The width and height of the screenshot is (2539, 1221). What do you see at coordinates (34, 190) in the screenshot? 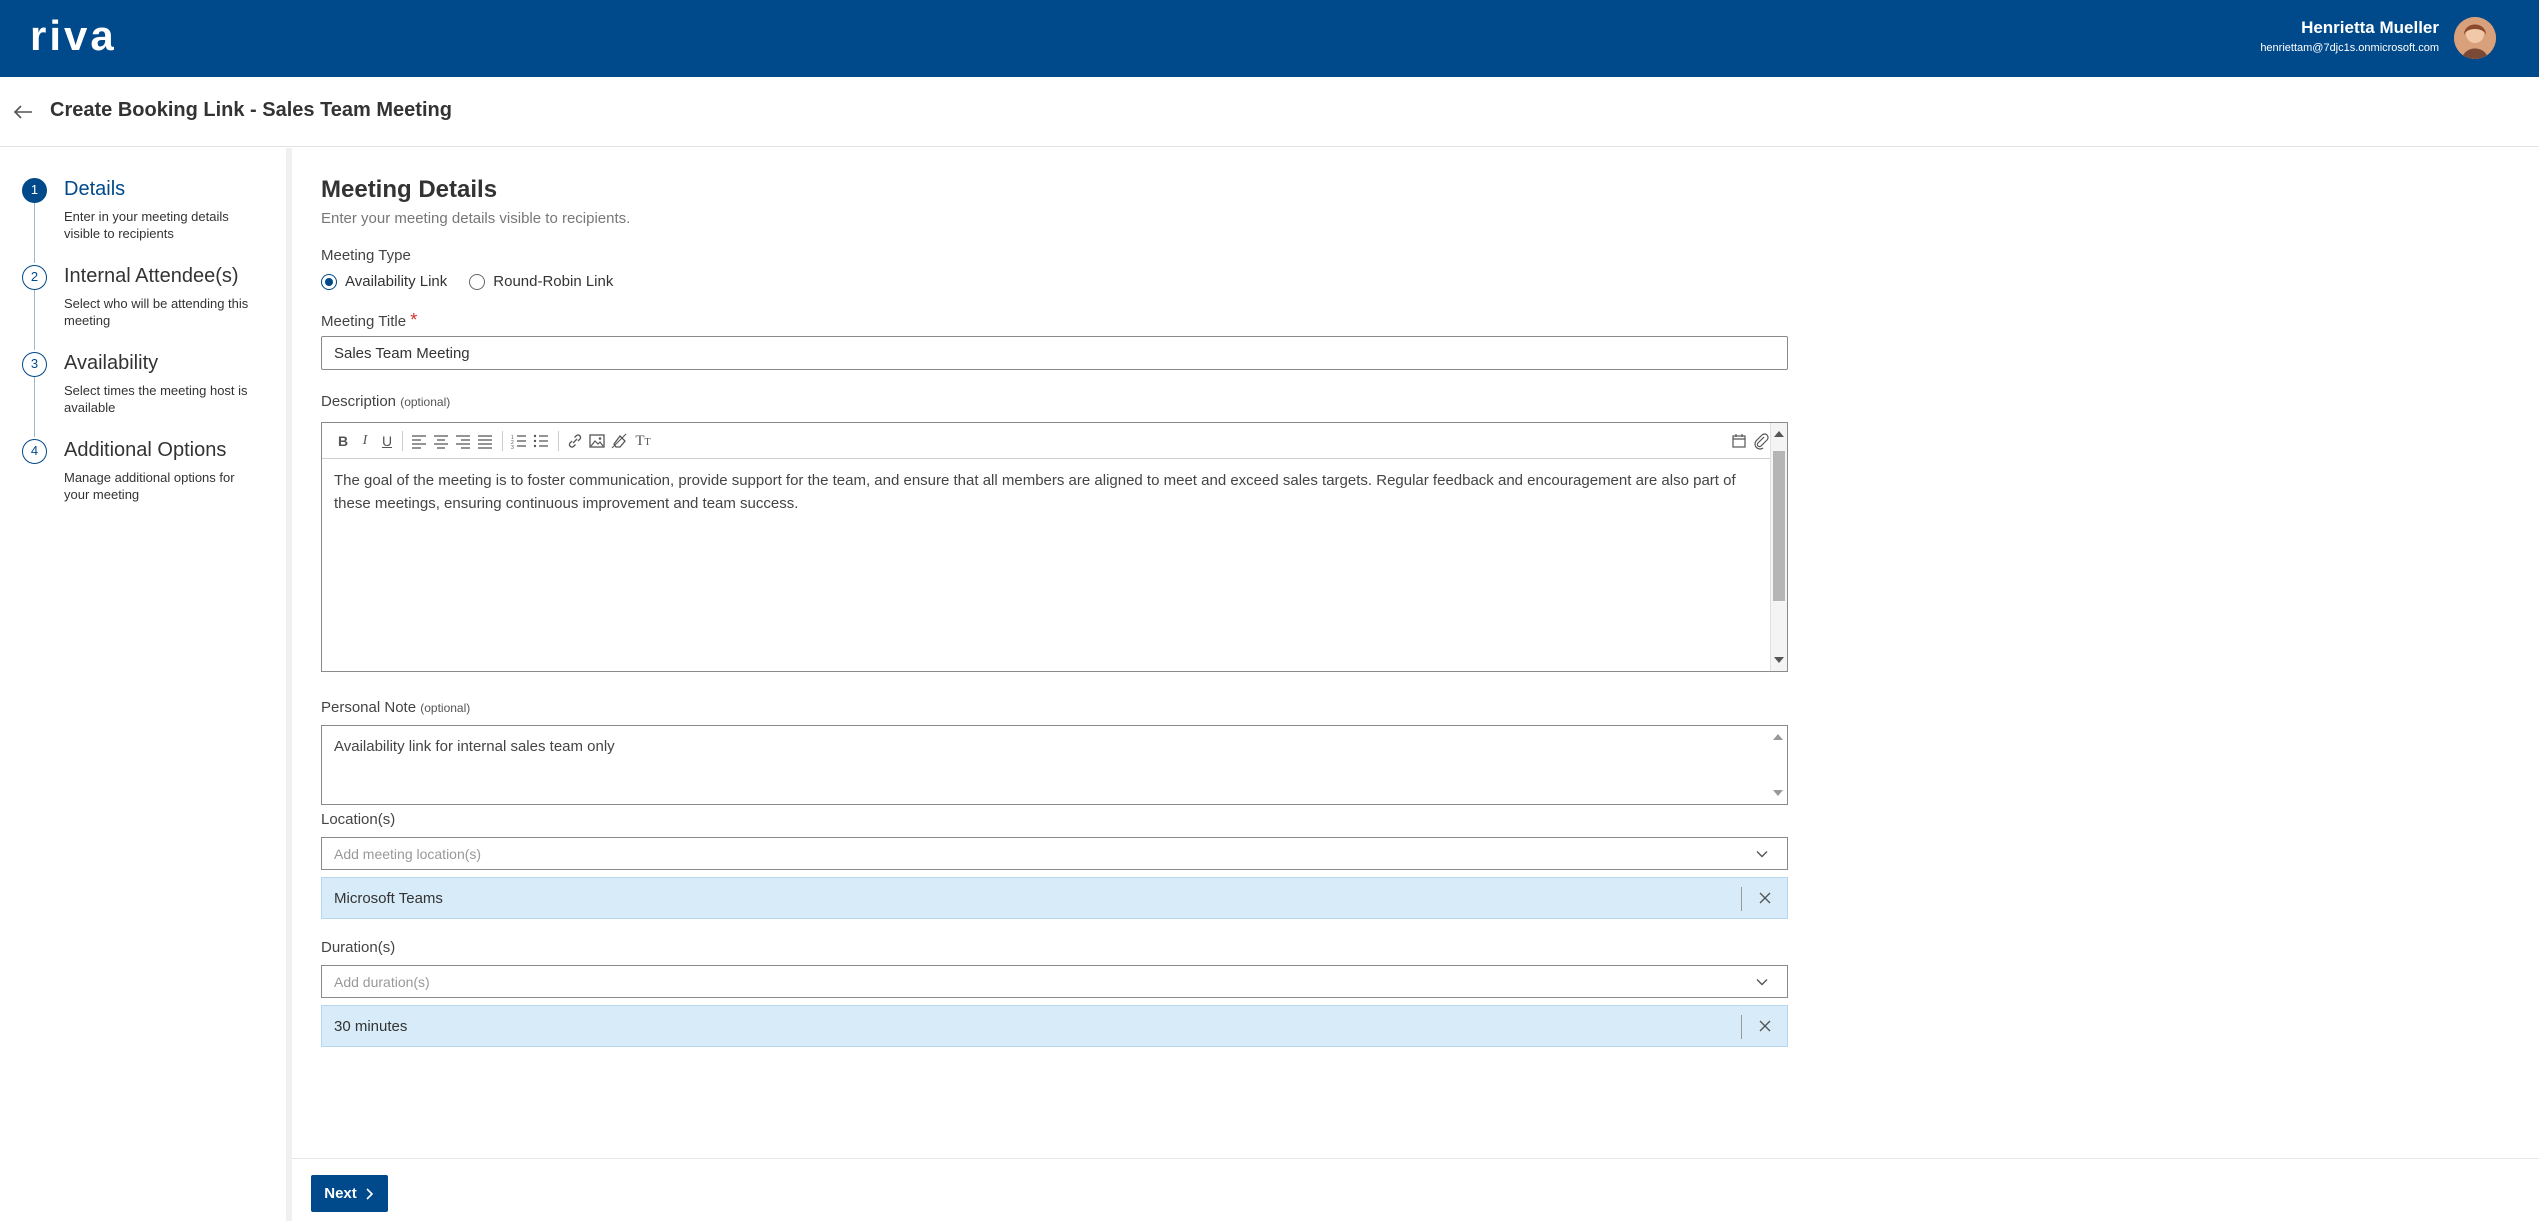
I see `step-number: 1` at bounding box center [34, 190].